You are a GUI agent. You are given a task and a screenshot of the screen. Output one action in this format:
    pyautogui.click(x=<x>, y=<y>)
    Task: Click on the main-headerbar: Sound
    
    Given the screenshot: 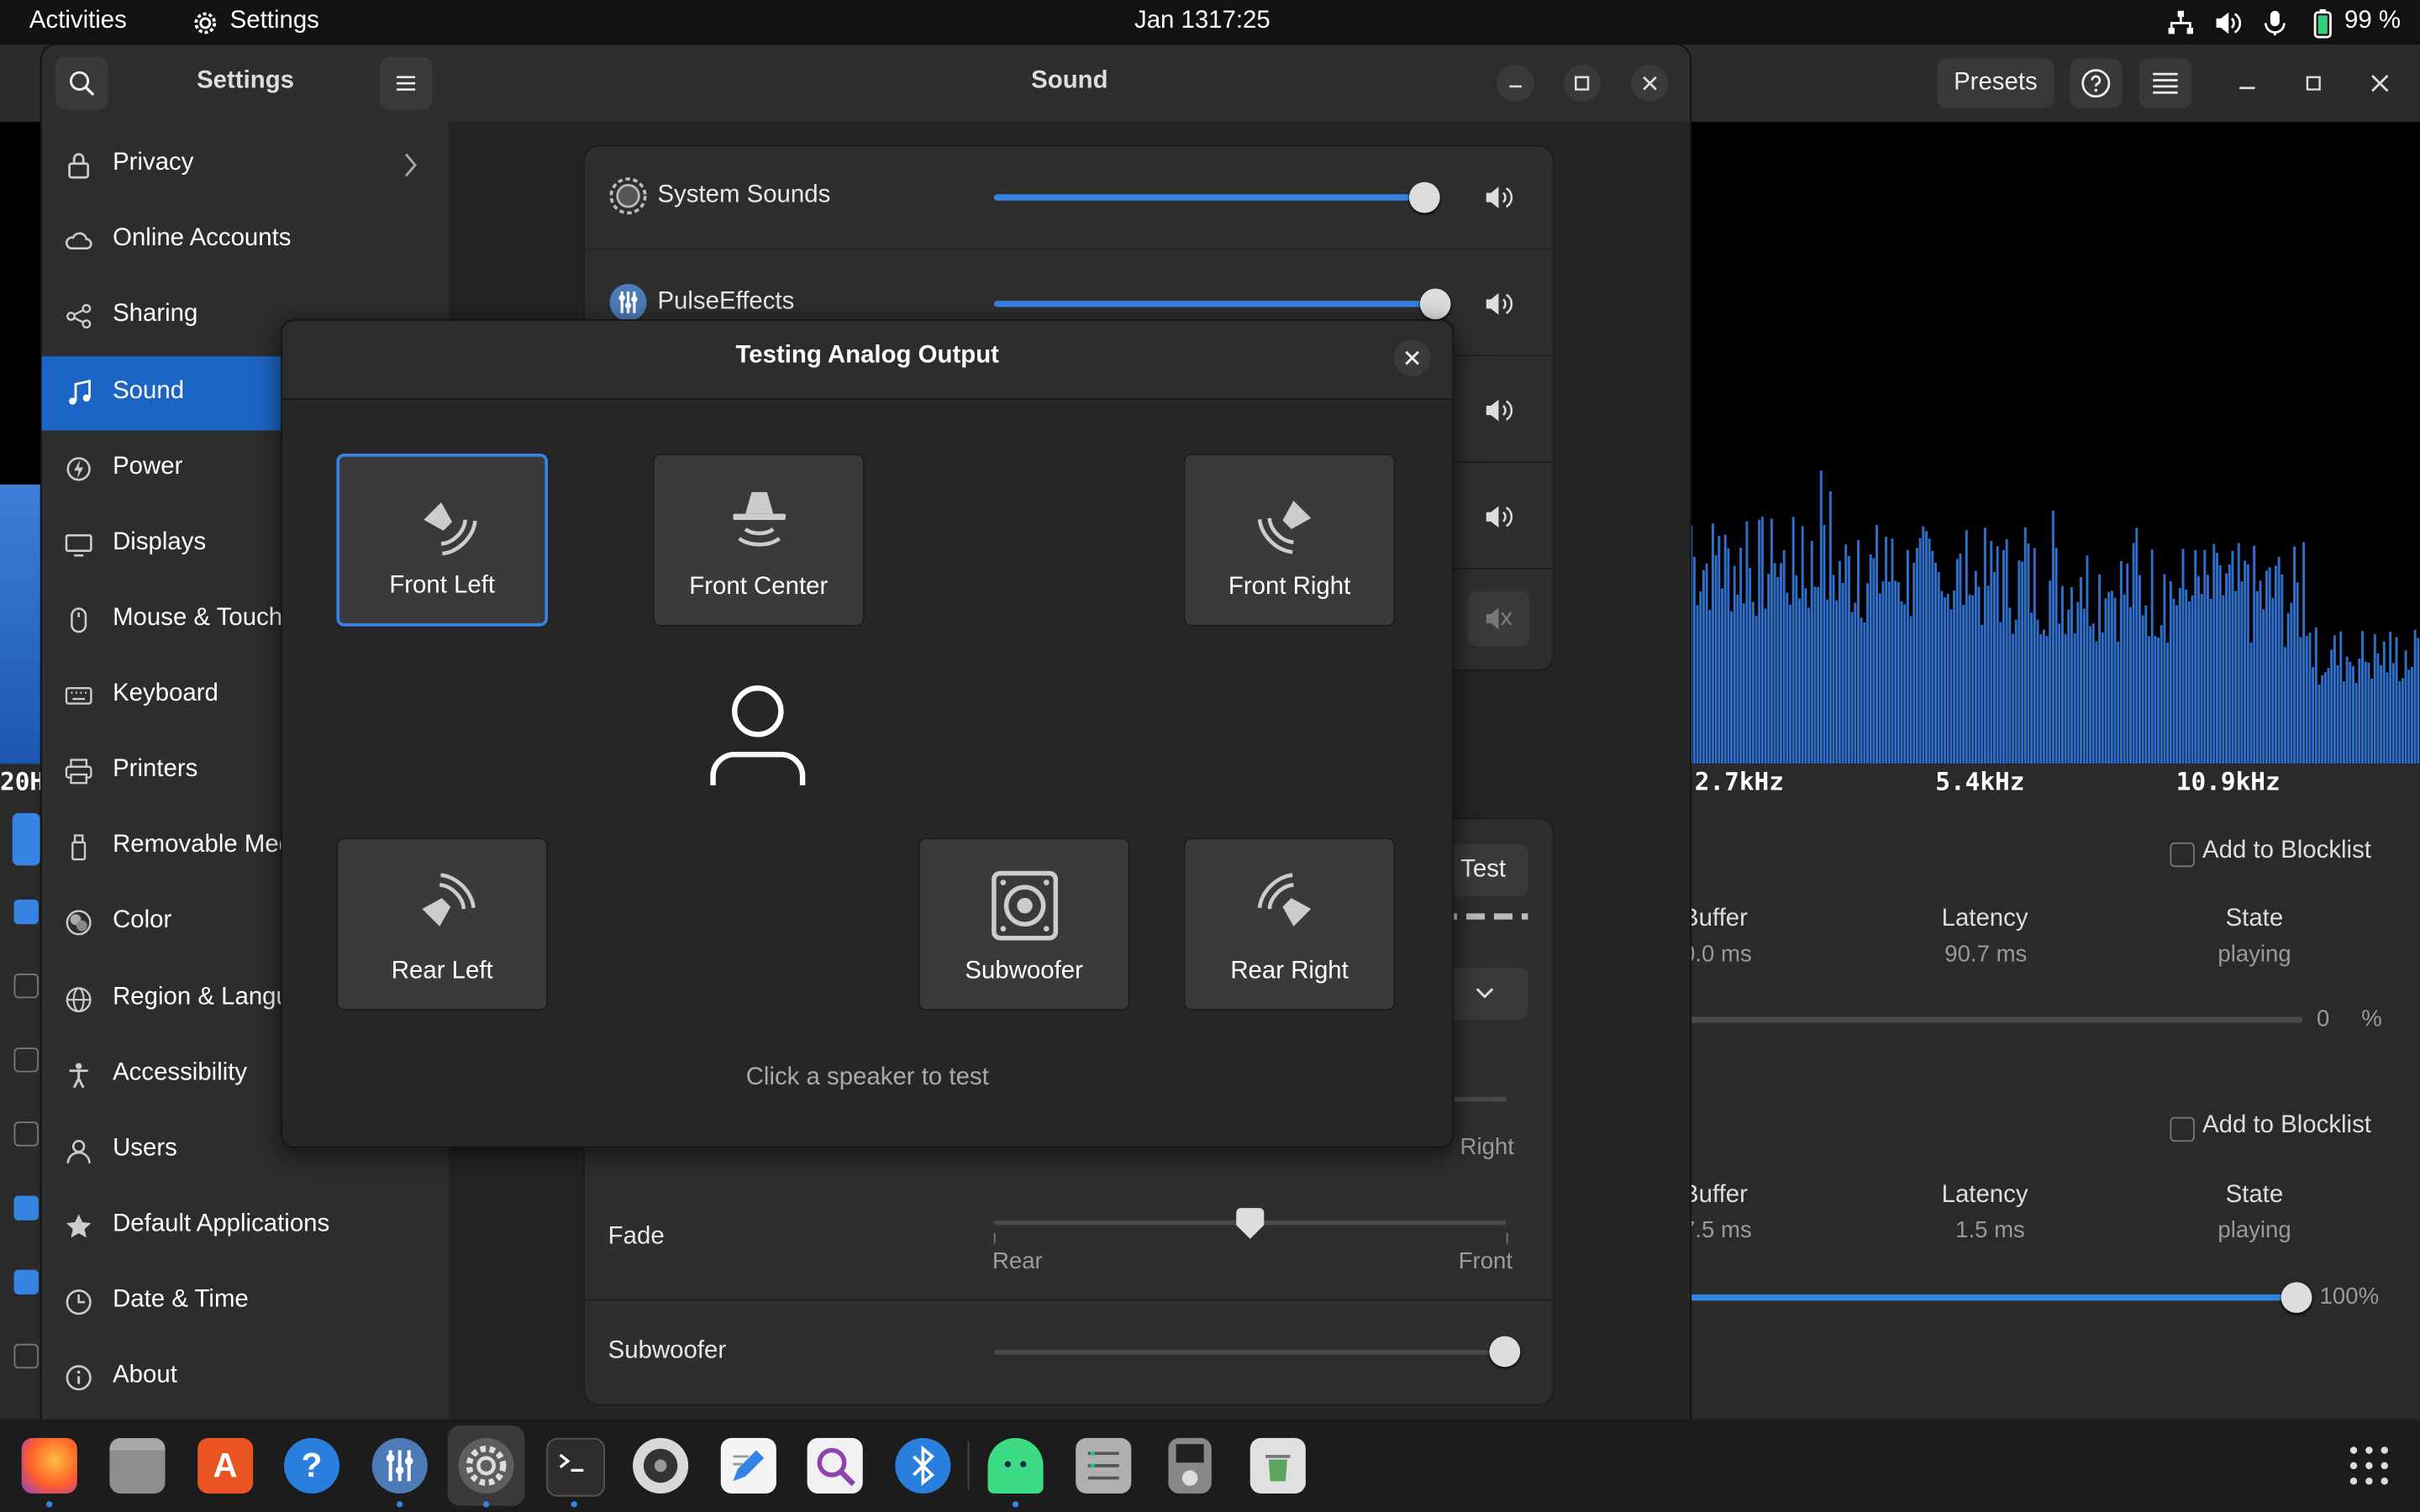 What is the action you would take?
    pyautogui.click(x=1070, y=84)
    